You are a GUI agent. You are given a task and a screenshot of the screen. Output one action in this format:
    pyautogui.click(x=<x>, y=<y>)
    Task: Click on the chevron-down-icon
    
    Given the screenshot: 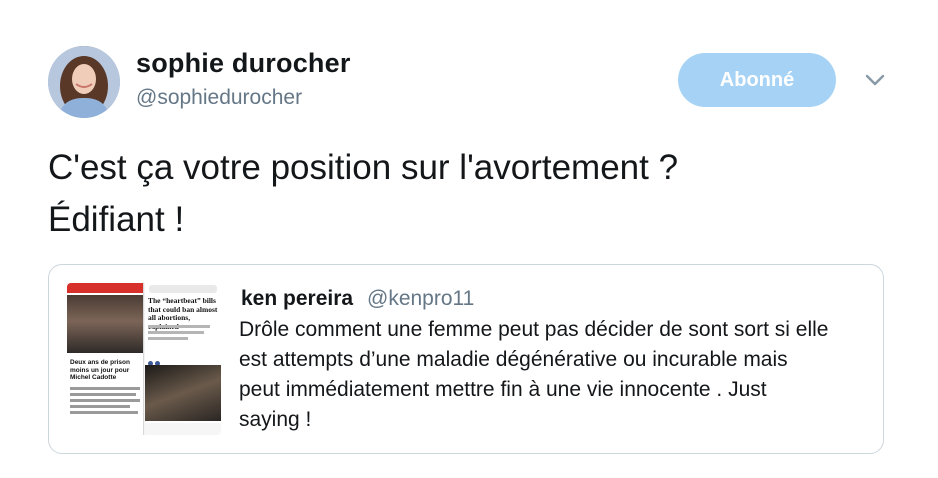 What is the action you would take?
    pyautogui.click(x=875, y=80)
    